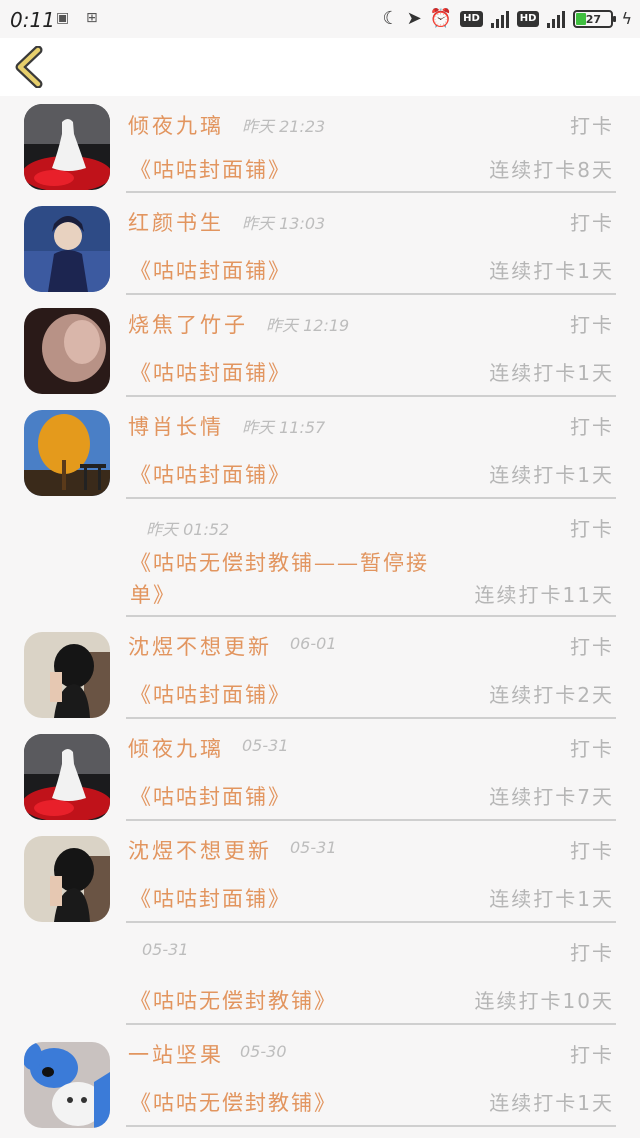  I want to click on sim-icon: ▣, so click(63, 18).